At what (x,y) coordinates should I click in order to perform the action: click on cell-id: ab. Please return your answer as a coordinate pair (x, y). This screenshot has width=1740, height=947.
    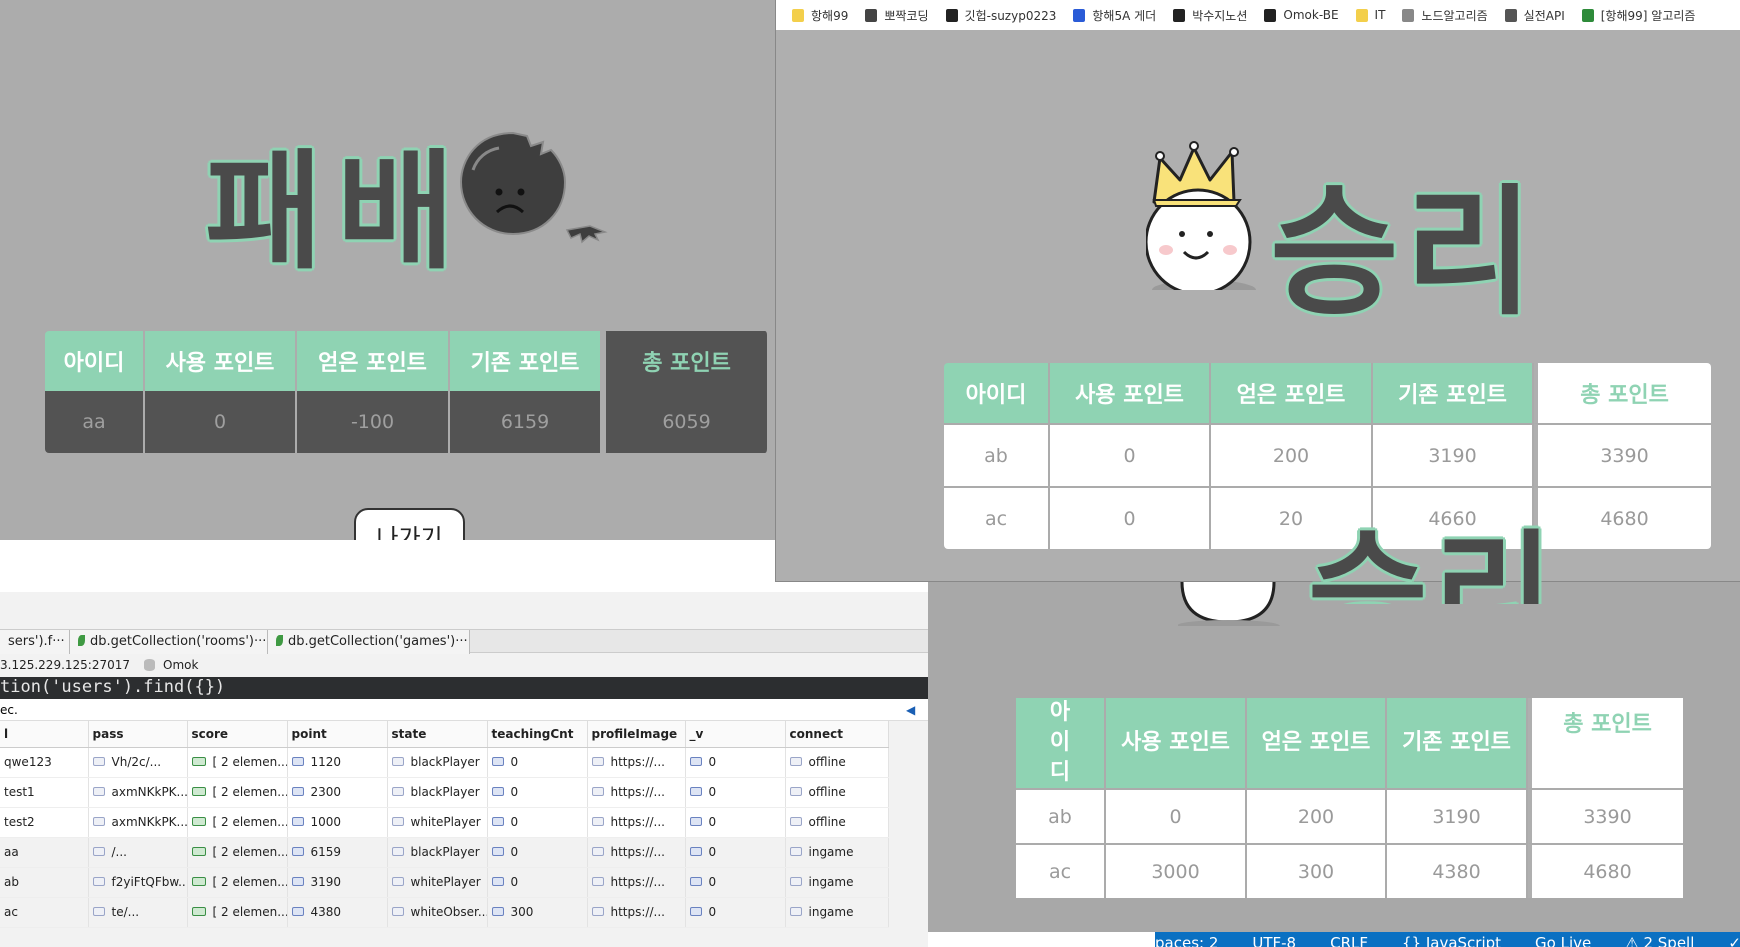
    Looking at the image, I should click on (1061, 815).